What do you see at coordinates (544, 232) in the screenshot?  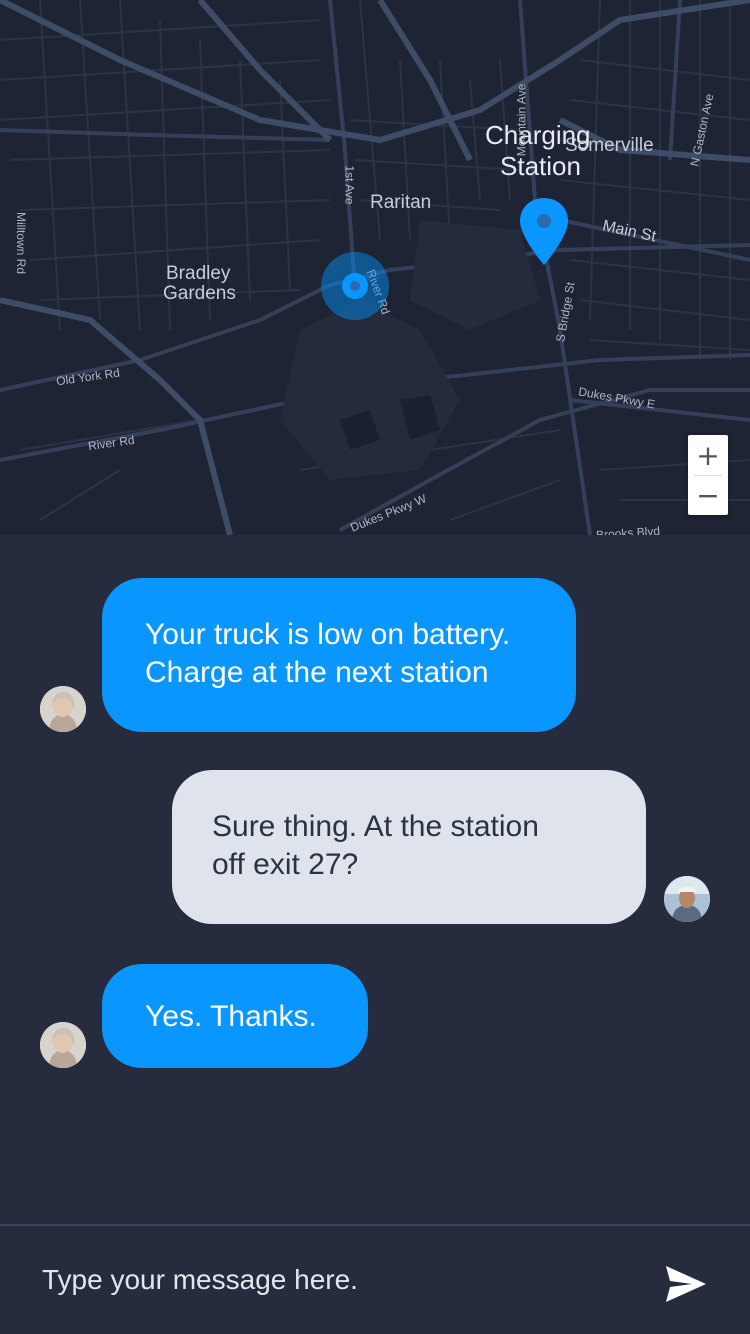 I see `charging-station-pin-icon` at bounding box center [544, 232].